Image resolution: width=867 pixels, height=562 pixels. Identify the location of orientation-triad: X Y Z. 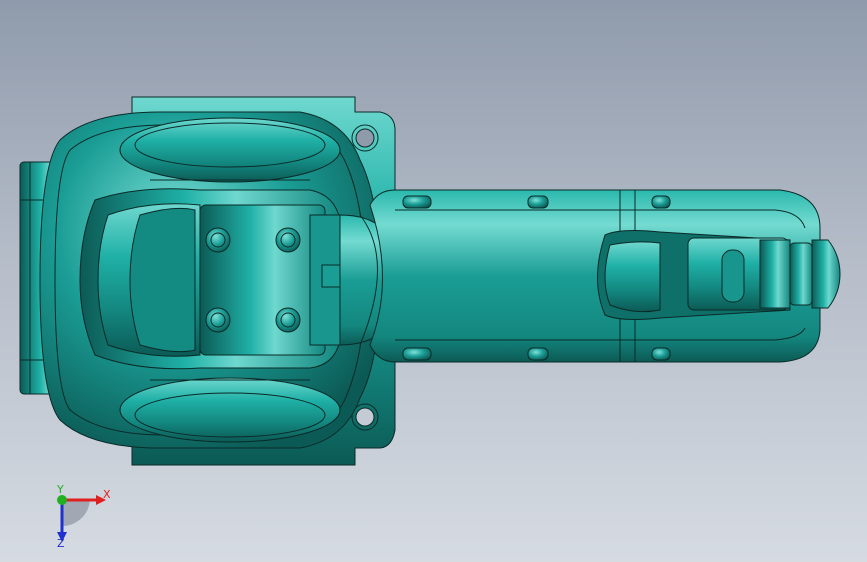
(80, 514).